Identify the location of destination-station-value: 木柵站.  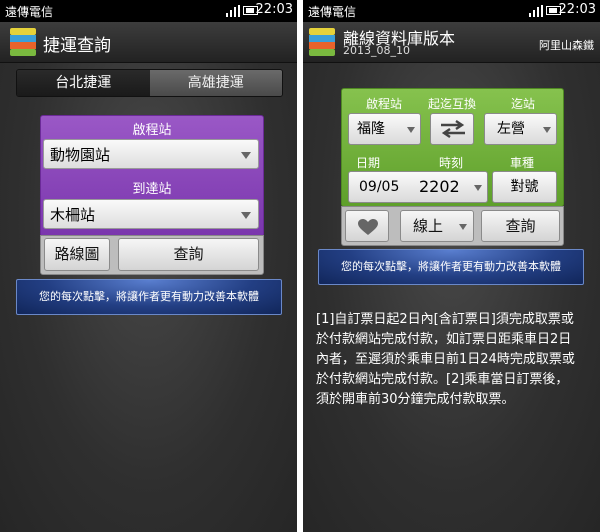
(73, 215).